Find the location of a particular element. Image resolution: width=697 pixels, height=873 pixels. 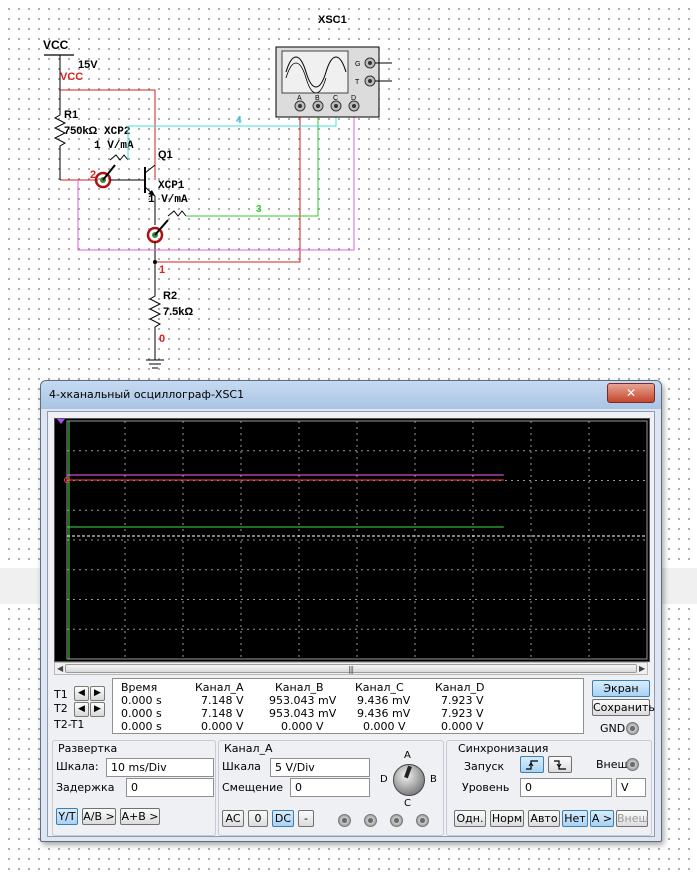

vcc-value: 15V is located at coordinates (88, 65).